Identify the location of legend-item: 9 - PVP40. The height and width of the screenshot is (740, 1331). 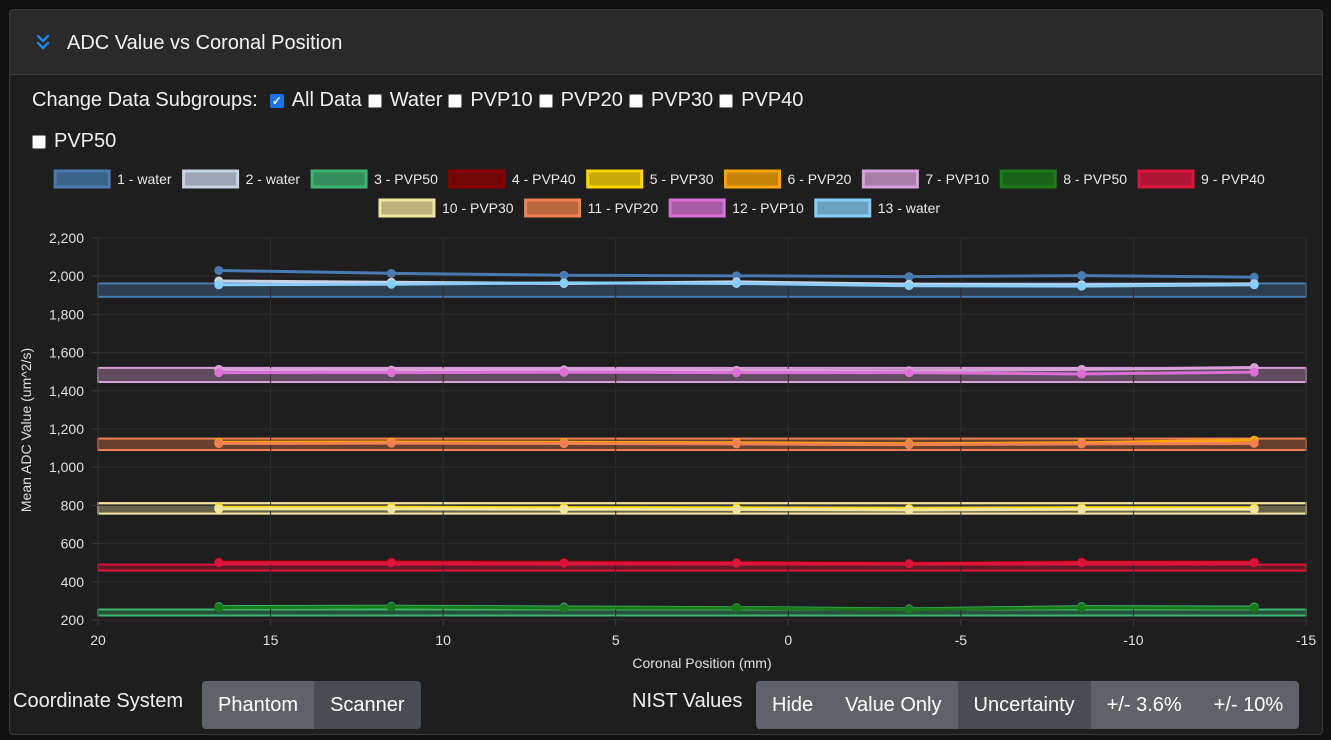
(1201, 179).